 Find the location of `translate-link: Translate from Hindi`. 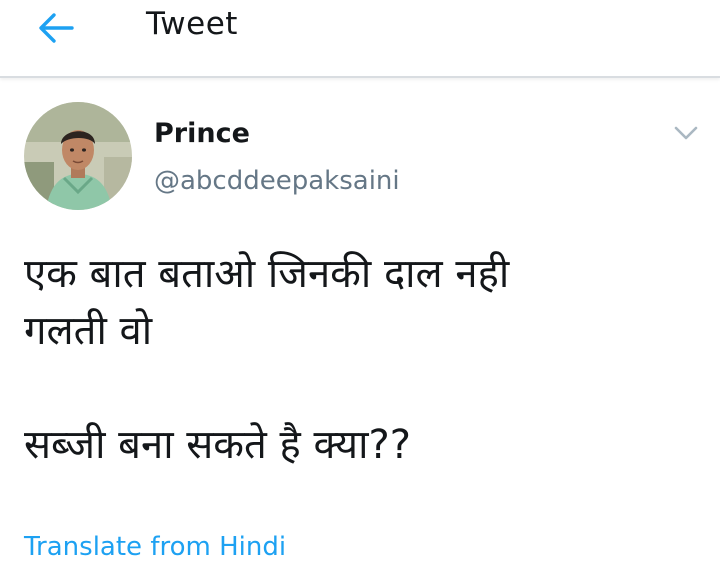

translate-link: Translate from Hindi is located at coordinates (155, 547).